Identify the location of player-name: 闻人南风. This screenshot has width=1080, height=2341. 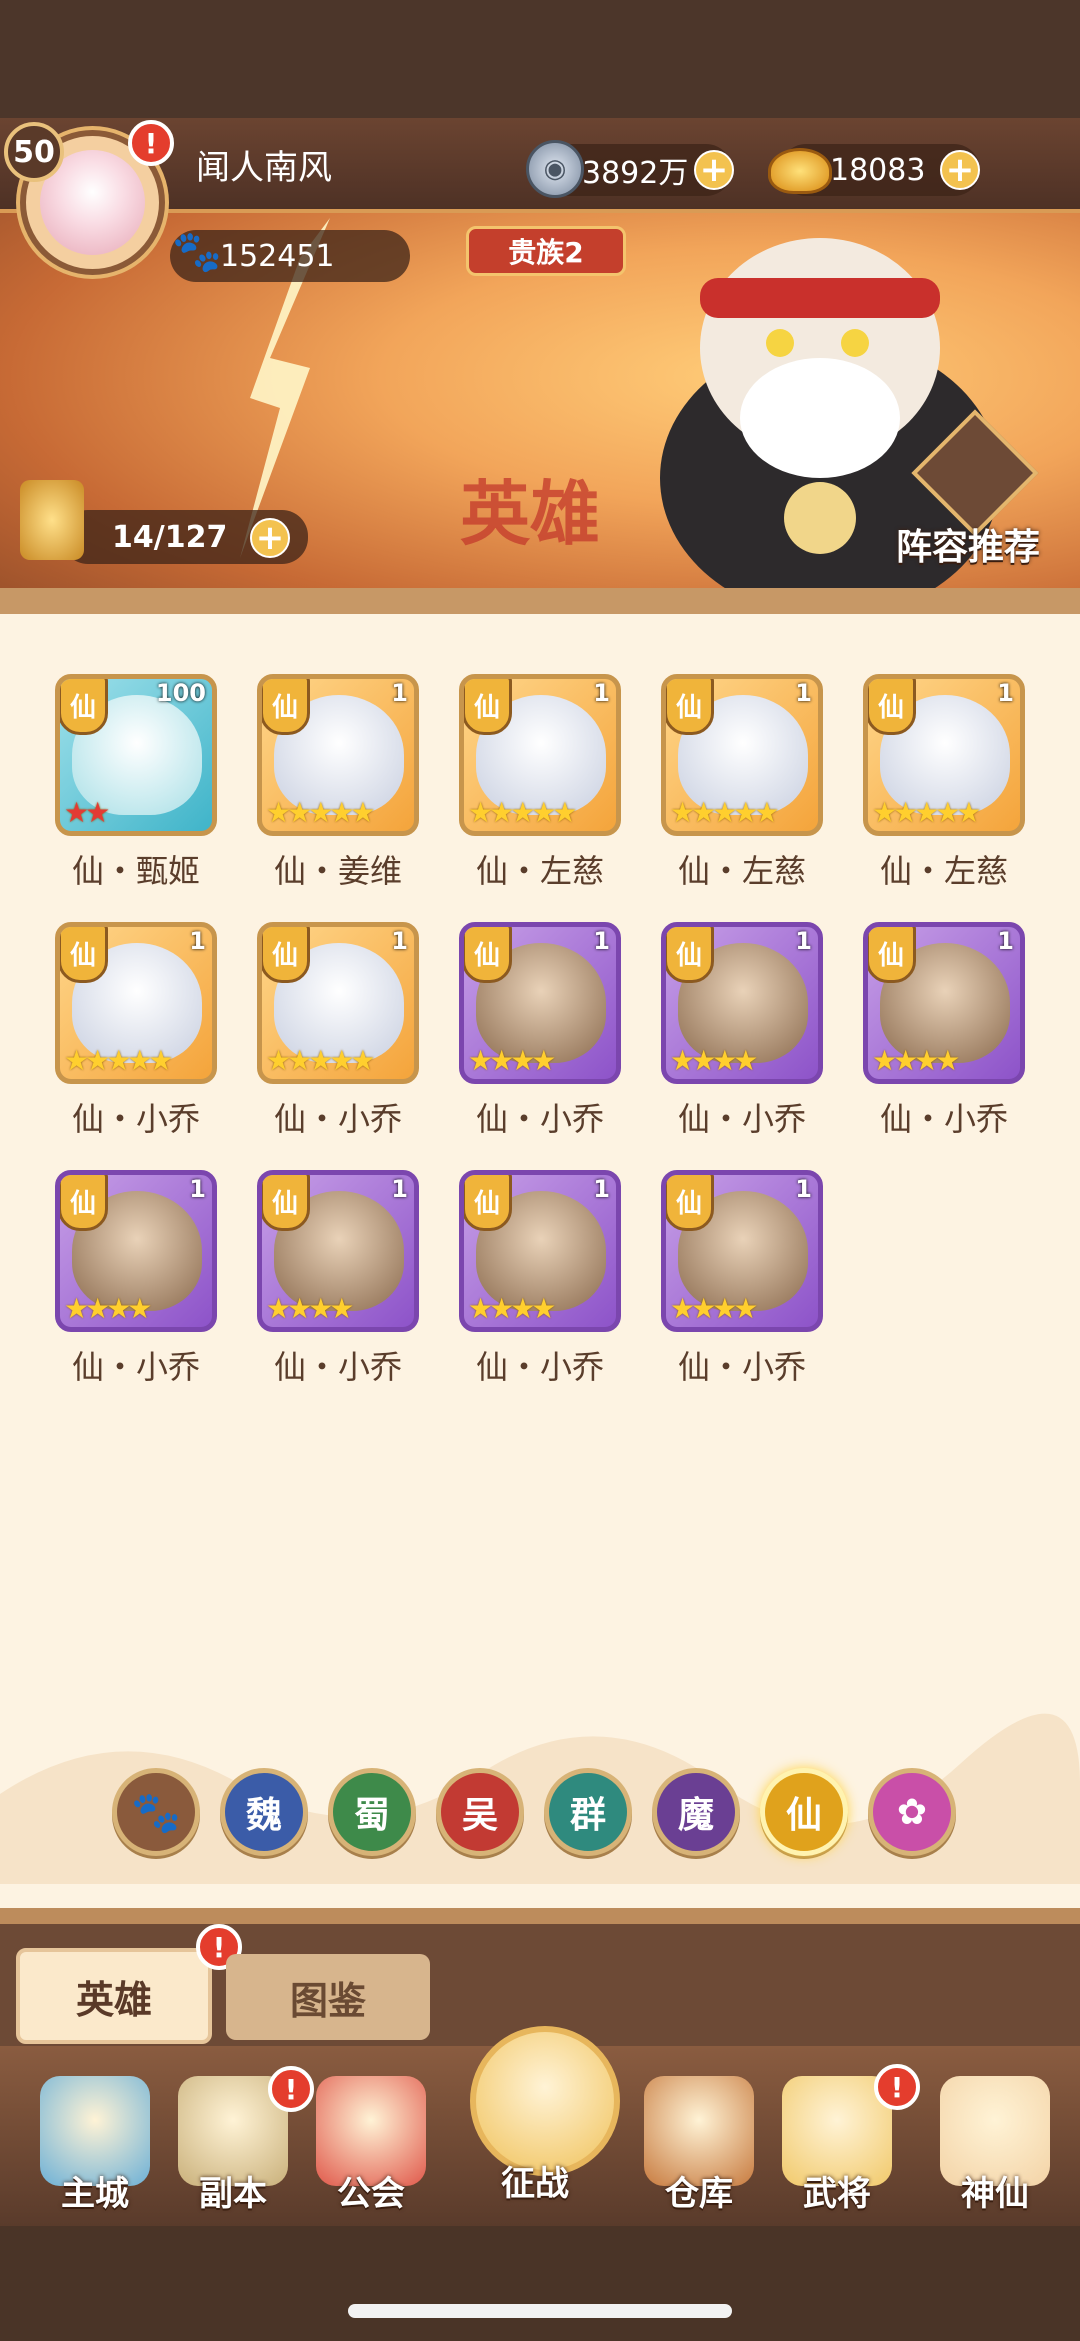
(264, 168).